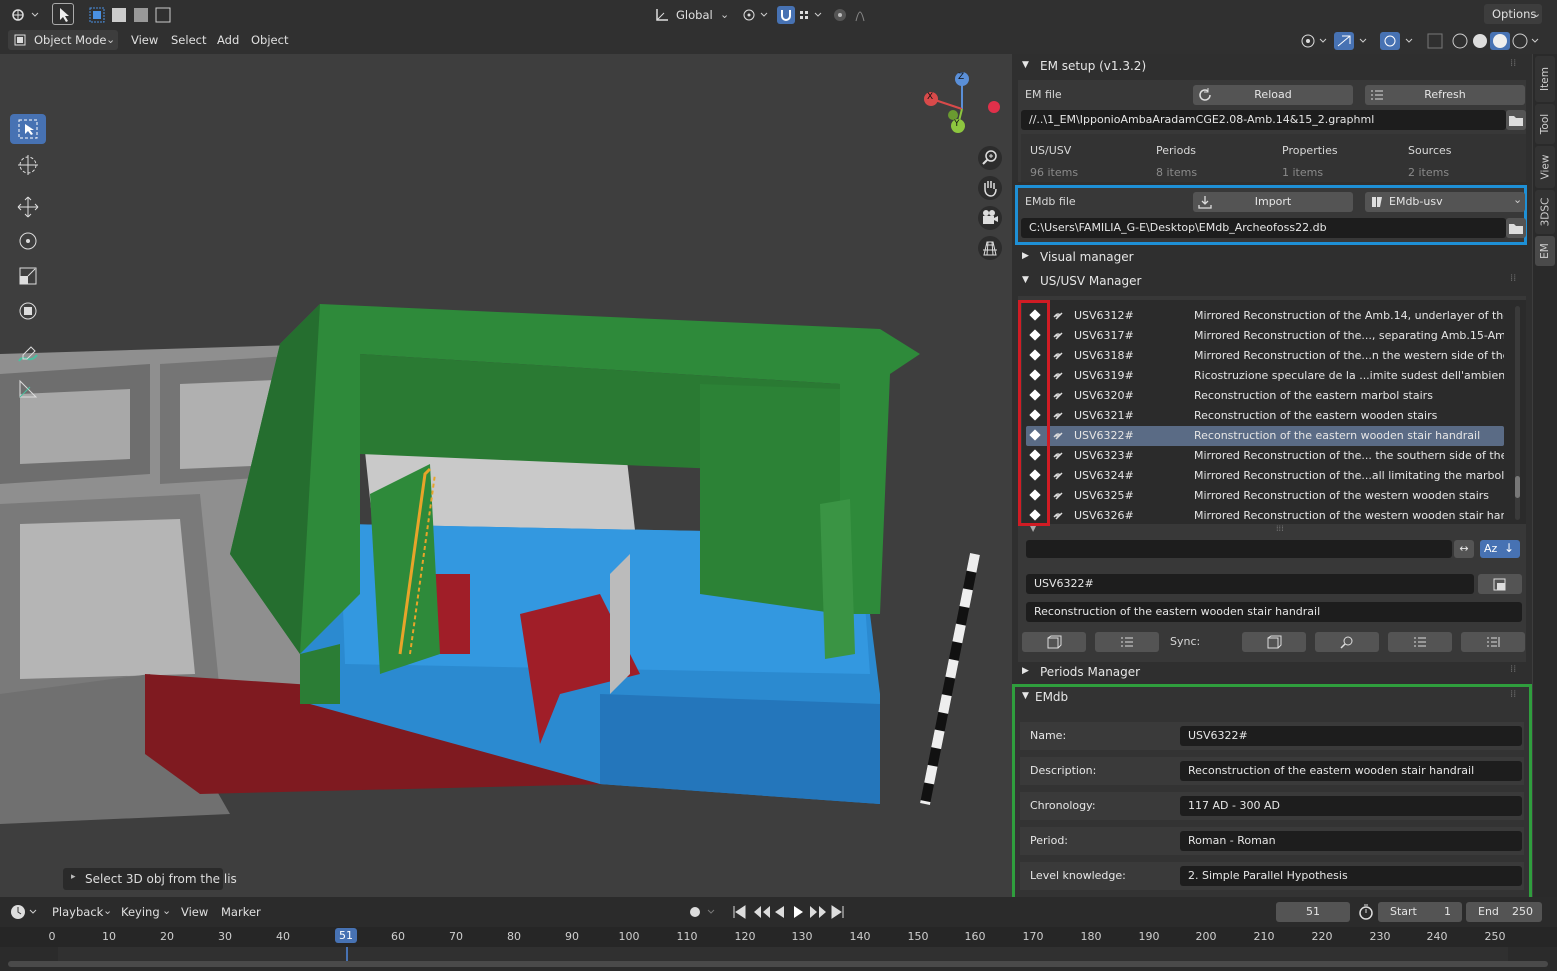 This screenshot has height=971, width=1557. Describe the element at coordinates (28, 129) in the screenshot. I see `select-box-tool` at that location.